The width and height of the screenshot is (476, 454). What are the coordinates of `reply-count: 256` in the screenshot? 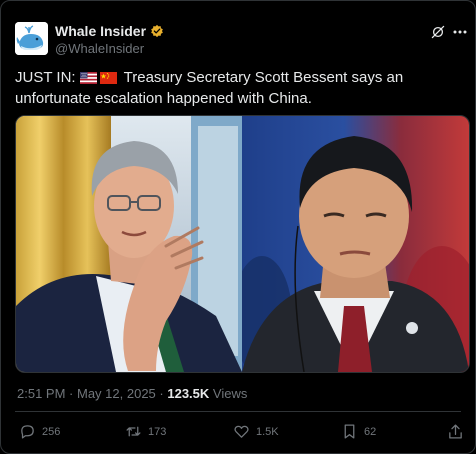 It's located at (51, 431).